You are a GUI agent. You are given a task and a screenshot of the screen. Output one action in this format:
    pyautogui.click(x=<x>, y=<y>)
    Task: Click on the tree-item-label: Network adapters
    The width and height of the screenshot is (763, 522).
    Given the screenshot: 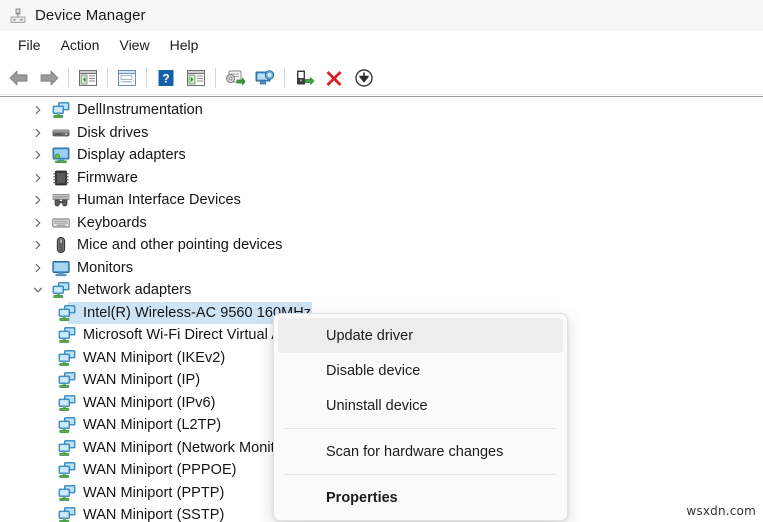 What is the action you would take?
    pyautogui.click(x=134, y=290)
    